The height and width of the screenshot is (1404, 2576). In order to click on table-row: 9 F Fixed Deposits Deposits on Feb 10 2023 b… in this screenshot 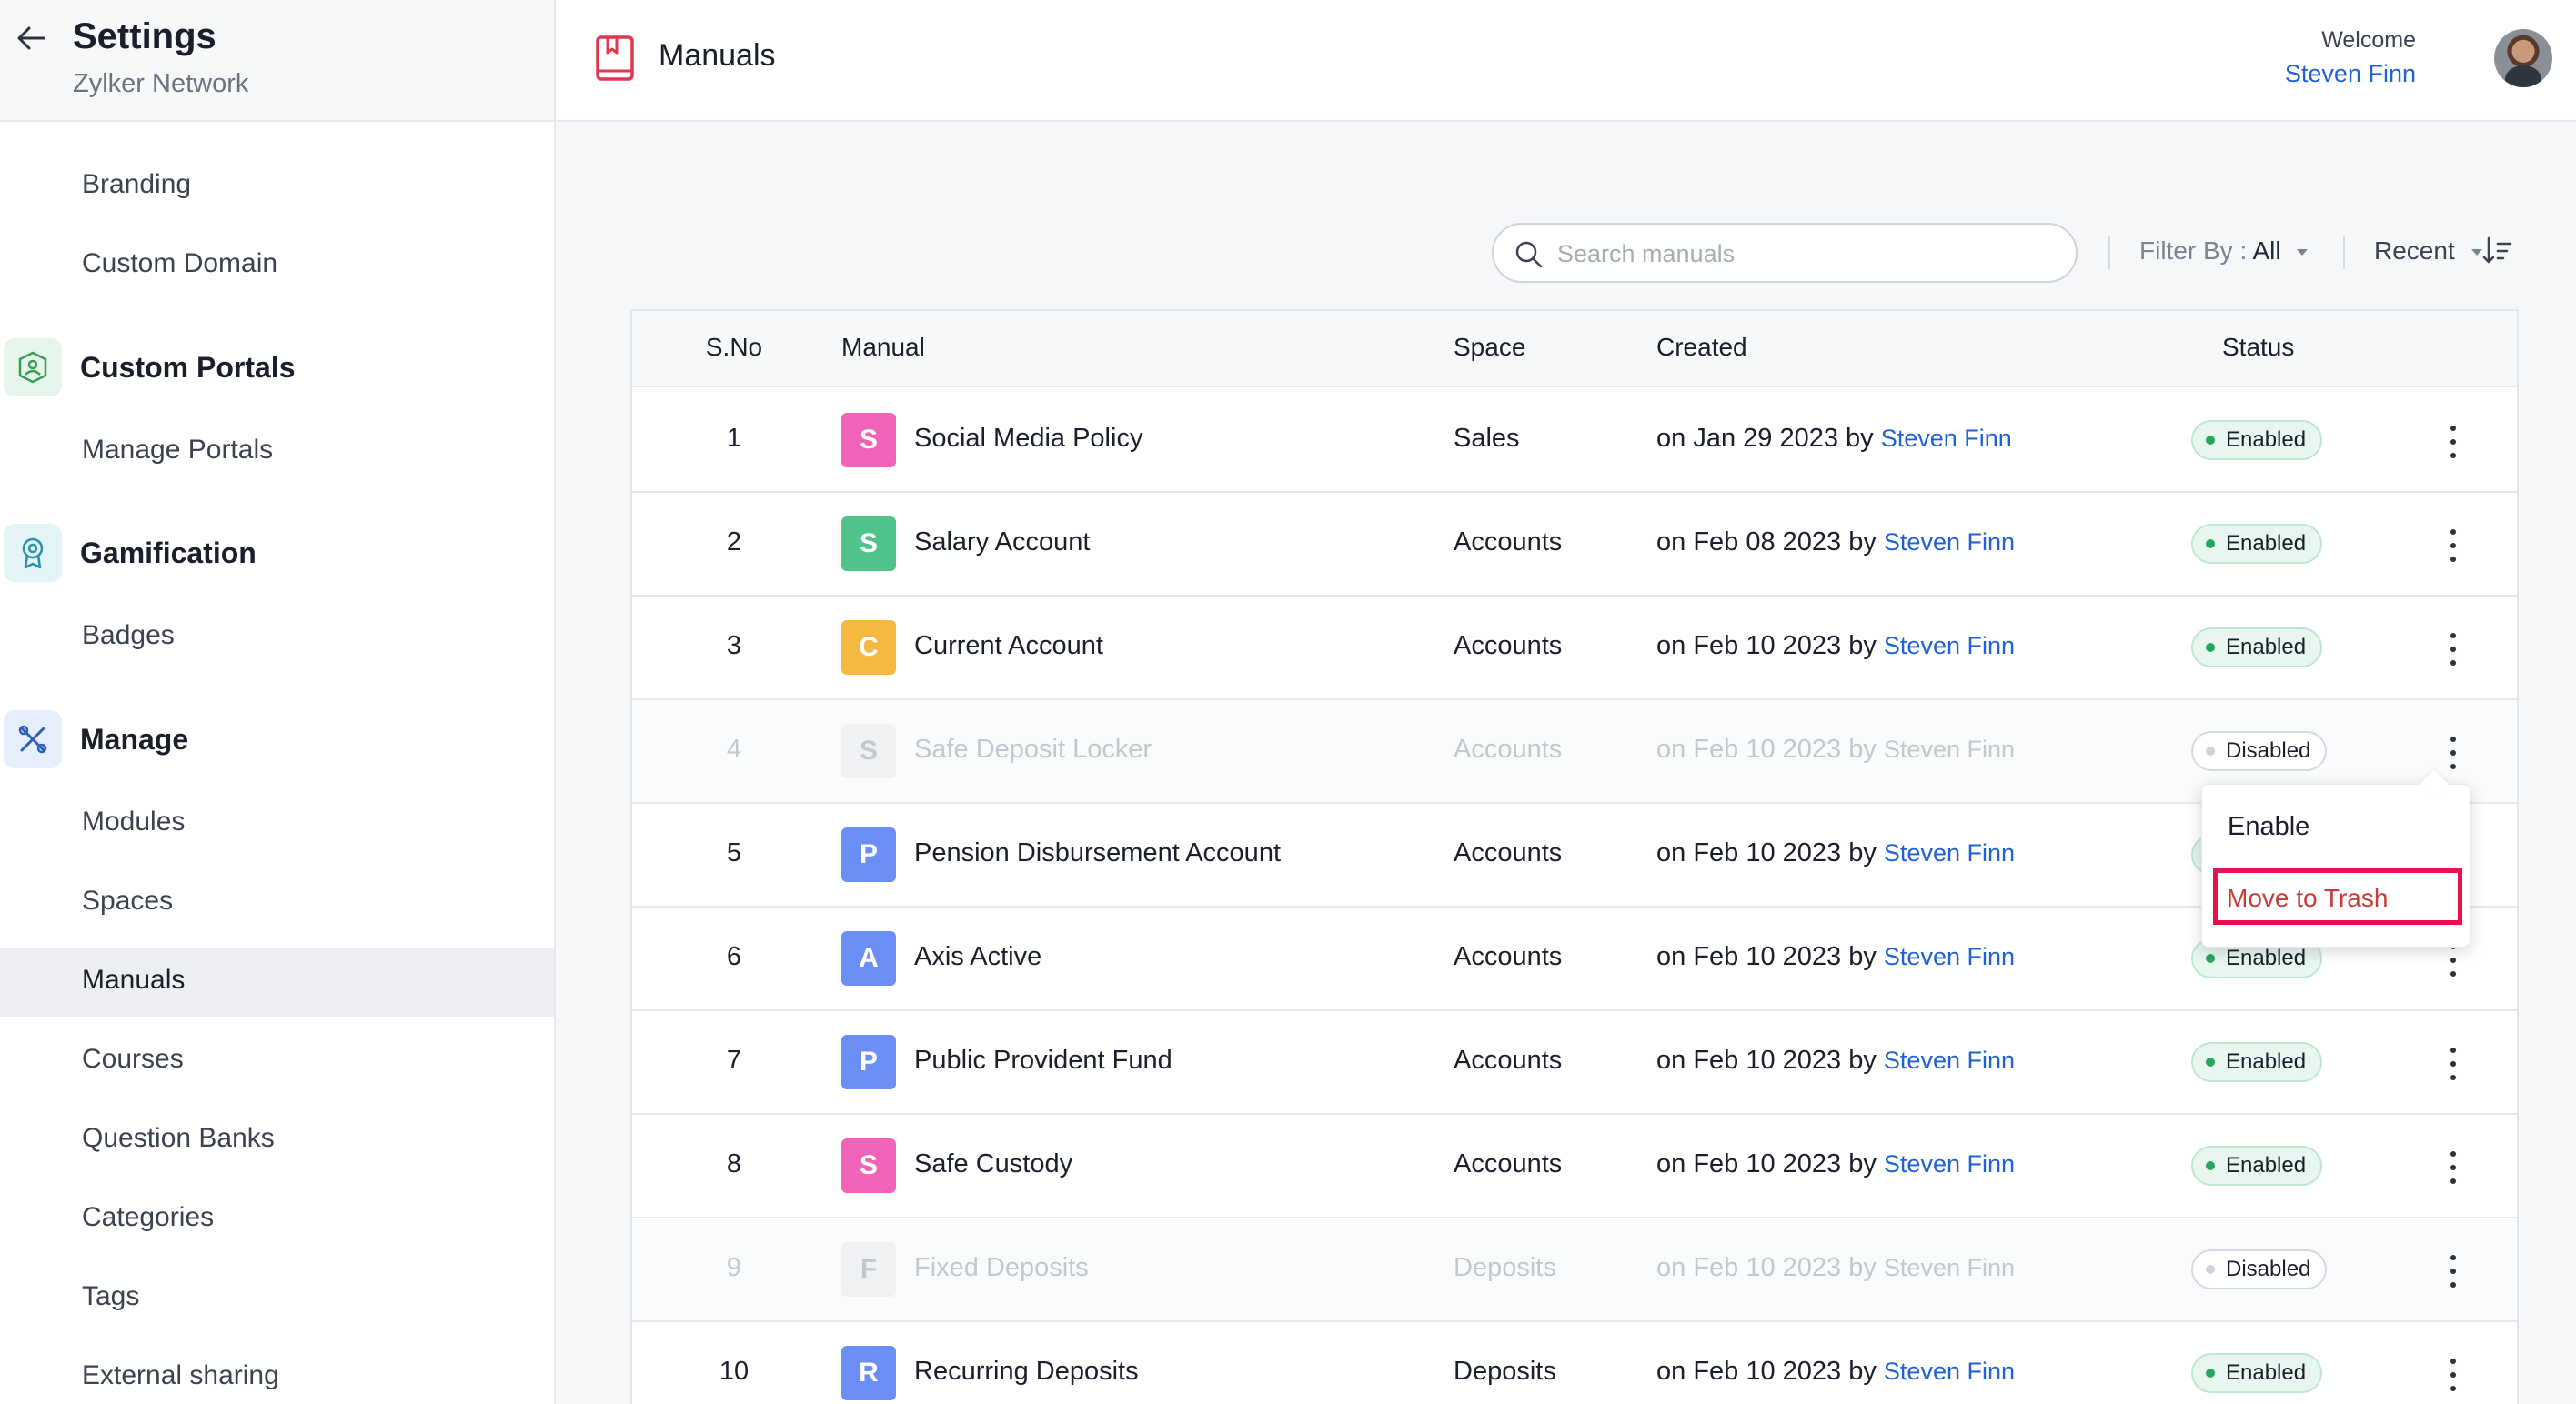, I will do `click(1574, 1270)`.